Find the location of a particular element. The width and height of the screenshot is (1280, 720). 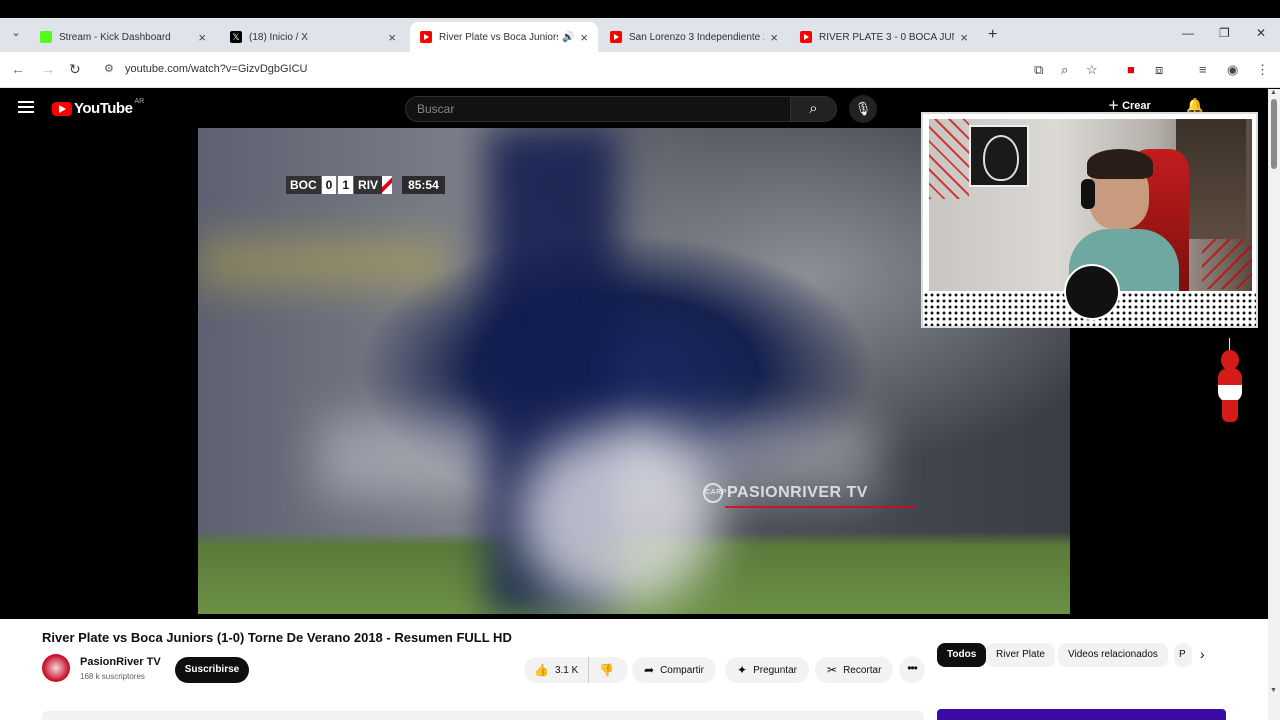

tab-title: River Plate vs Boca Juniors ( is located at coordinates (498, 37).